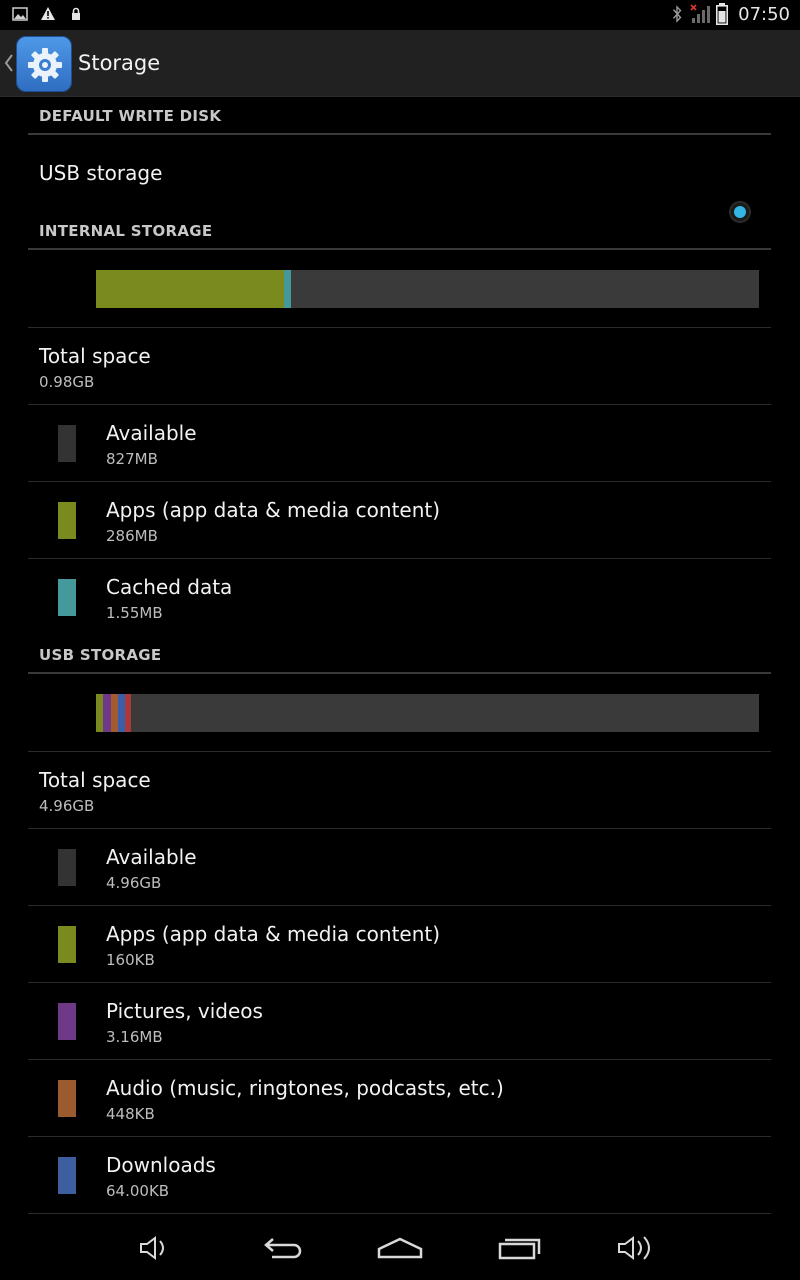 This screenshot has width=800, height=1280. Describe the element at coordinates (20, 14) in the screenshot. I see `image-icon` at that location.